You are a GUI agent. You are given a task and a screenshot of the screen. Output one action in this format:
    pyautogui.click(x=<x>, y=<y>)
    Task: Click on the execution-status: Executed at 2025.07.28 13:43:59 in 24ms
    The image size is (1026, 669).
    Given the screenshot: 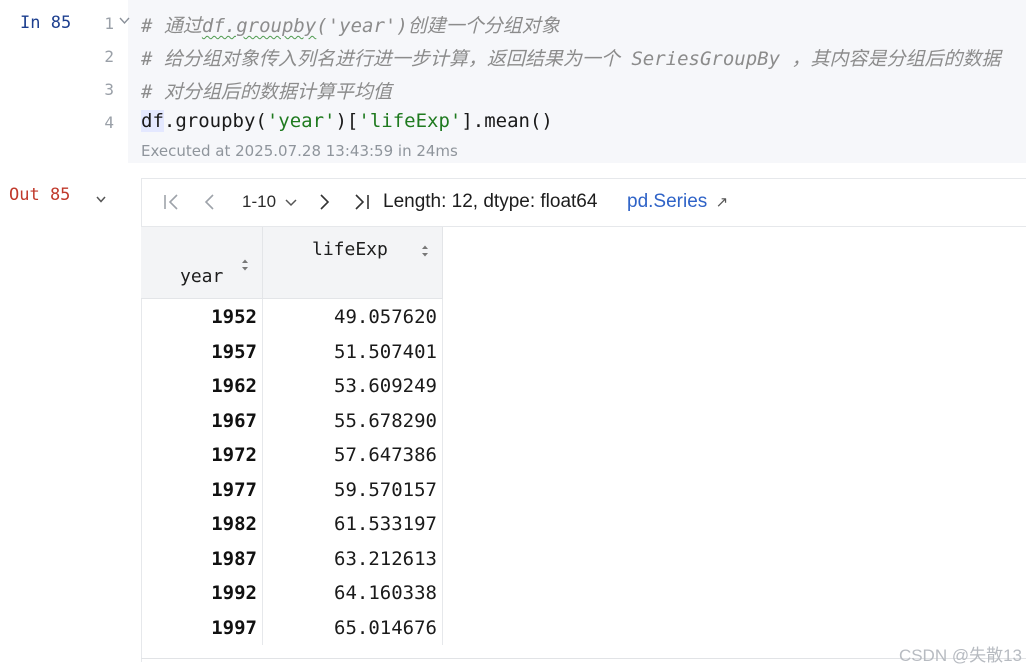 What is the action you would take?
    pyautogui.click(x=299, y=151)
    